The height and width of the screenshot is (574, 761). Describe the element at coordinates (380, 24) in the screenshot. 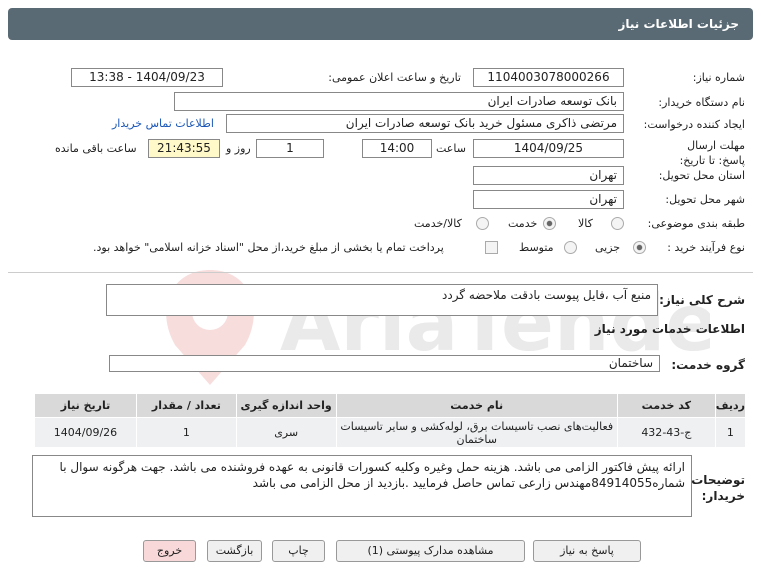

I see `page-title-bar: جزئیات اطلاعات نیاز` at that location.